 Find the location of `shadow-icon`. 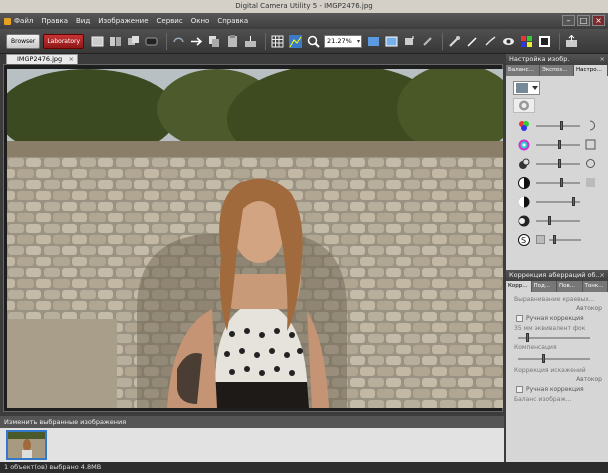

shadow-icon is located at coordinates (524, 220).